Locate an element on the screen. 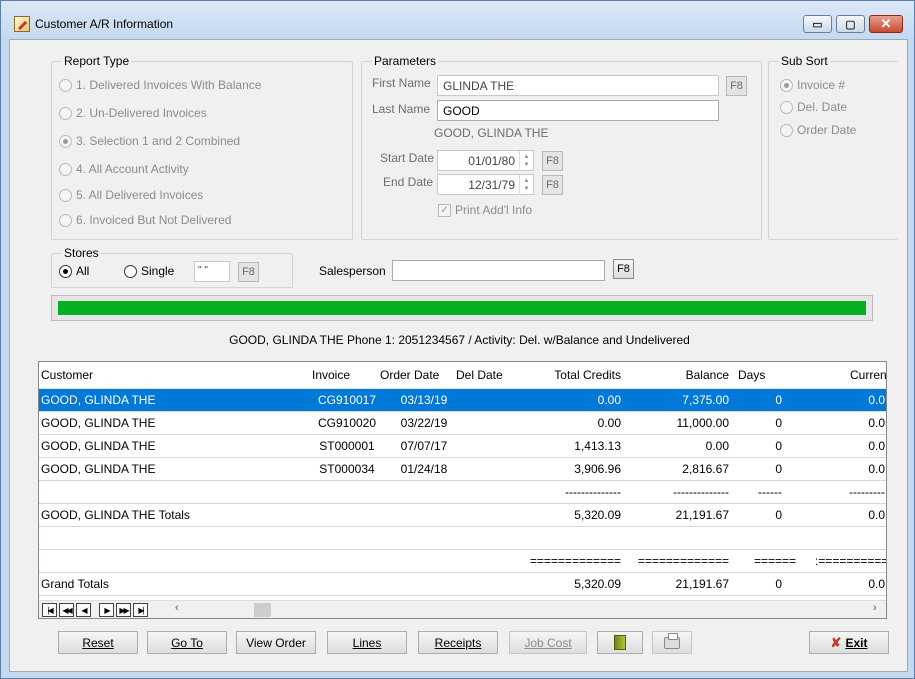 This screenshot has width=915, height=679. goto-label: Go To is located at coordinates (187, 642).